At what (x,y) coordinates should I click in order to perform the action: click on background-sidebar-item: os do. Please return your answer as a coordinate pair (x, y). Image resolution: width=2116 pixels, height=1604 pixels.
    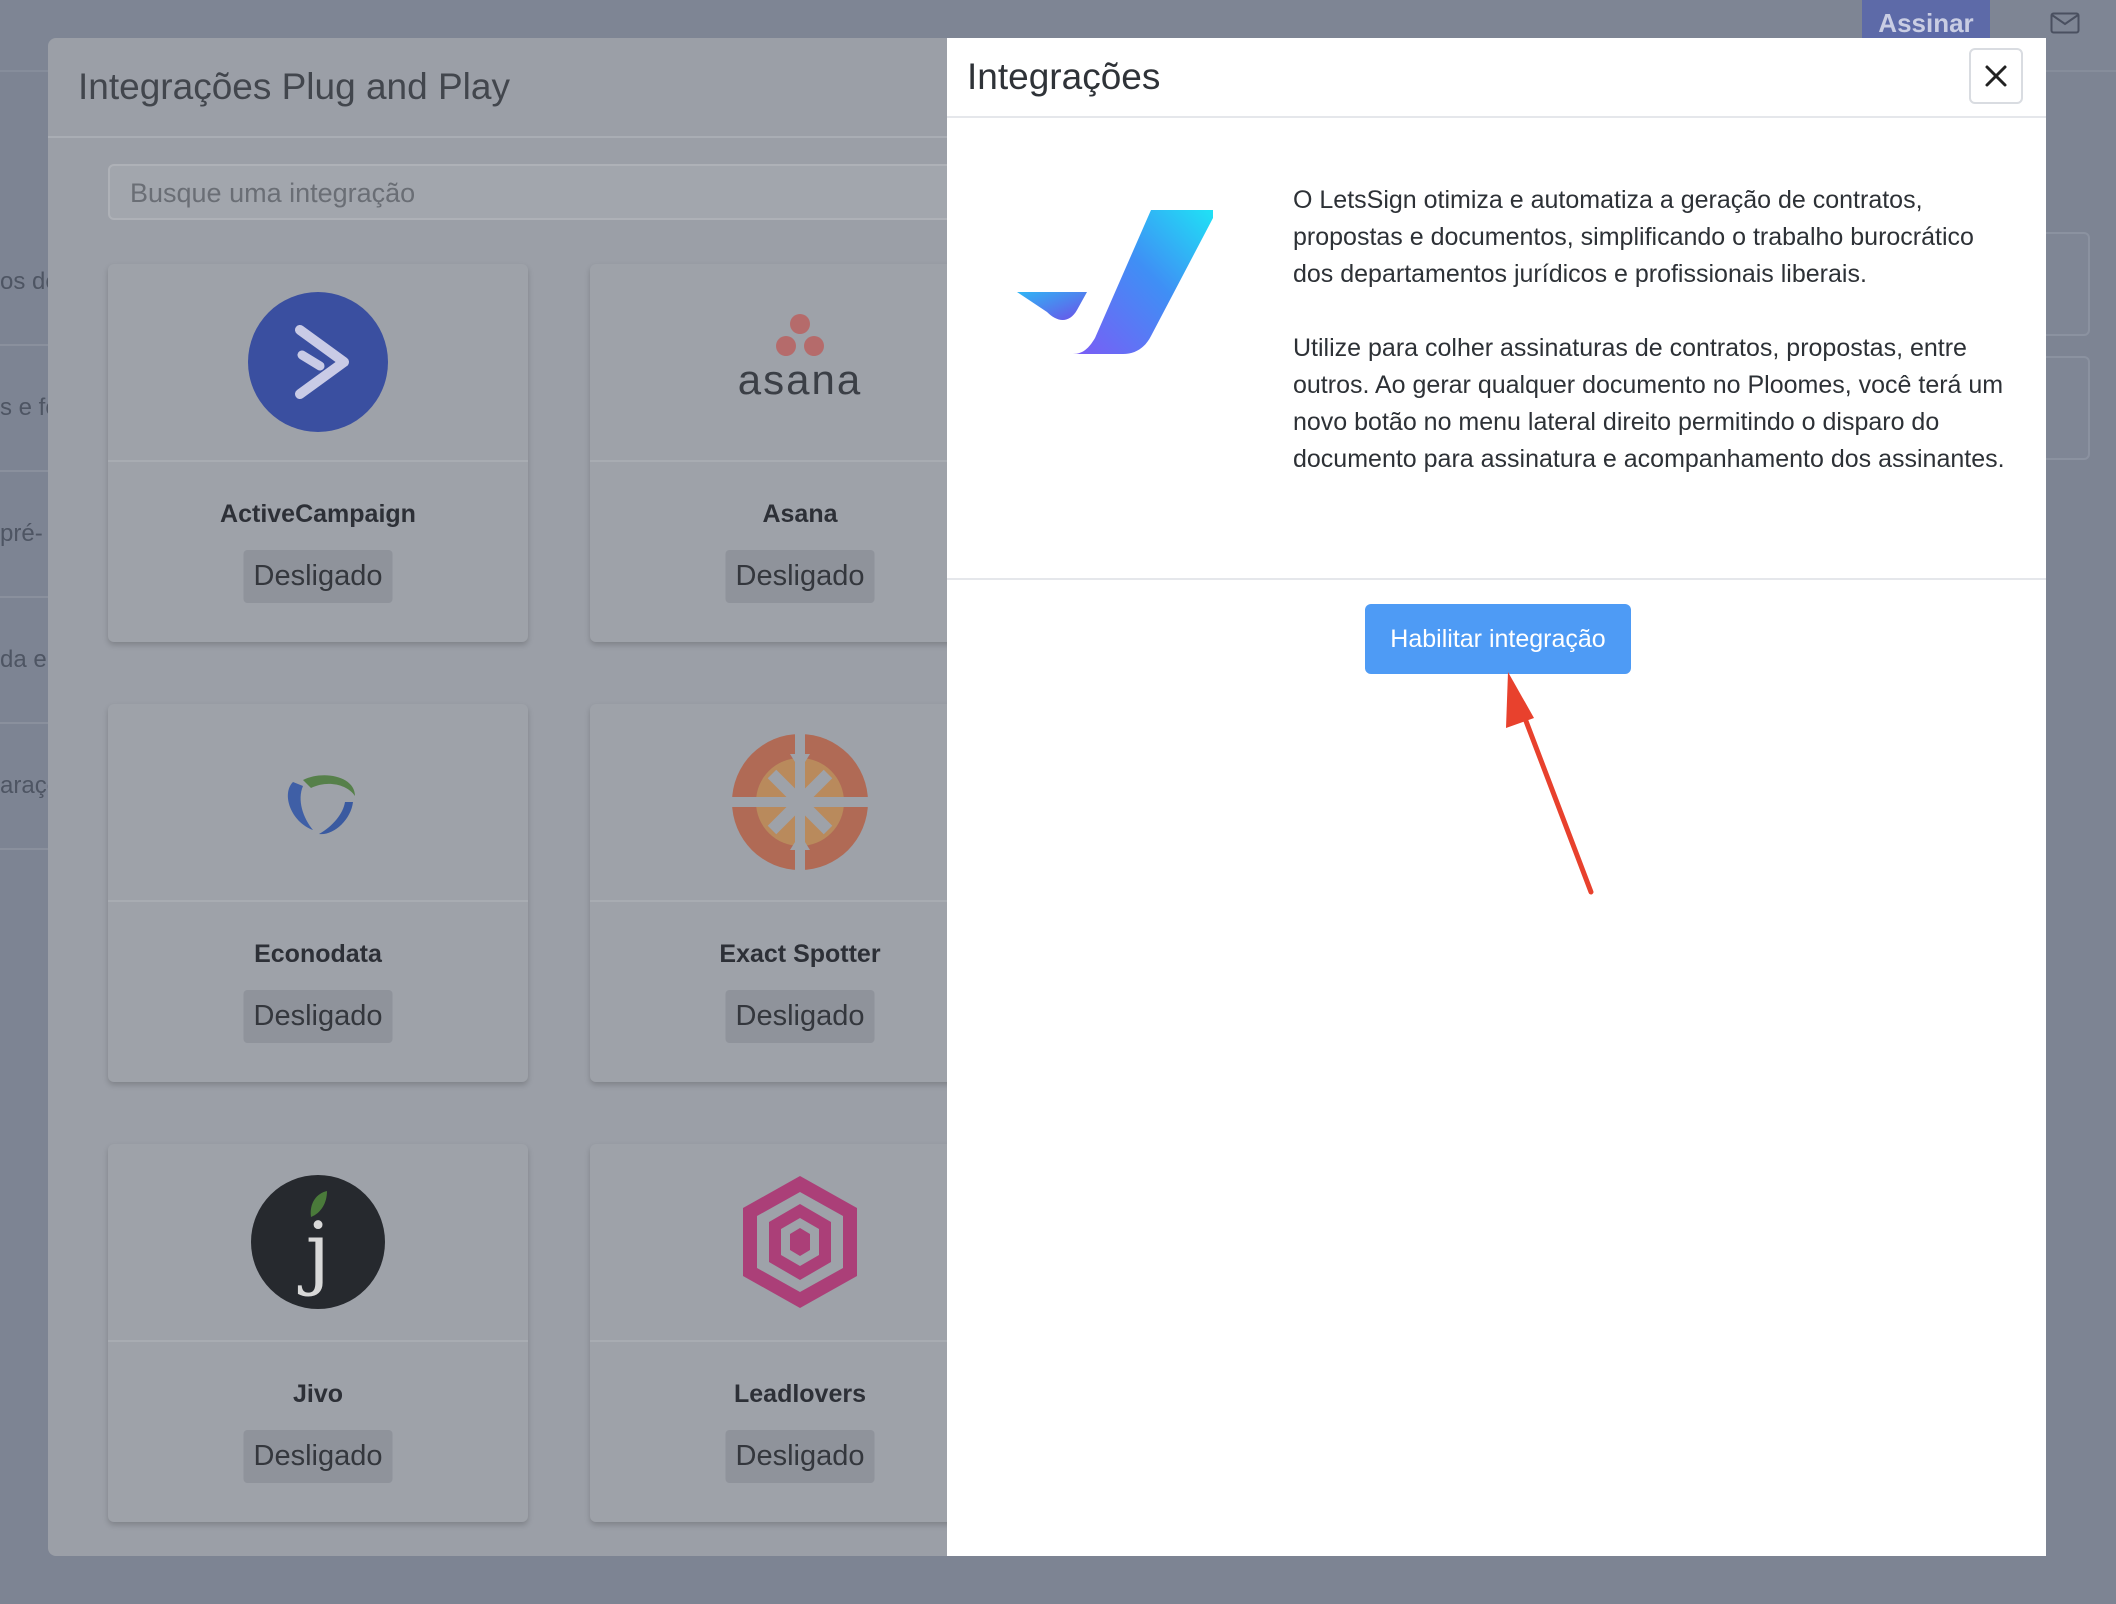
    Looking at the image, I should click on (24, 283).